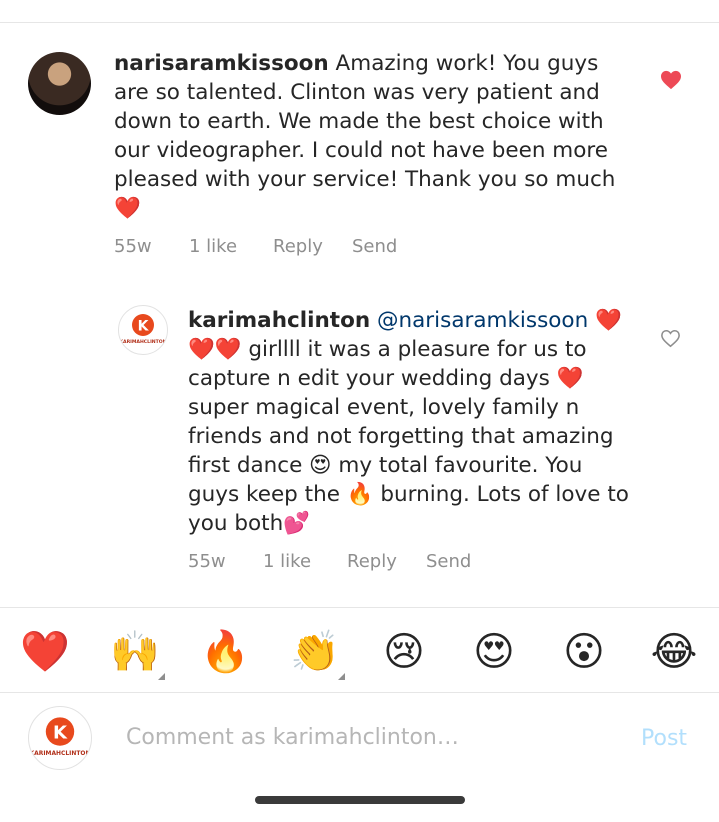 The image size is (719, 822). What do you see at coordinates (279, 320) in the screenshot?
I see `reply-username: karimahclinton` at bounding box center [279, 320].